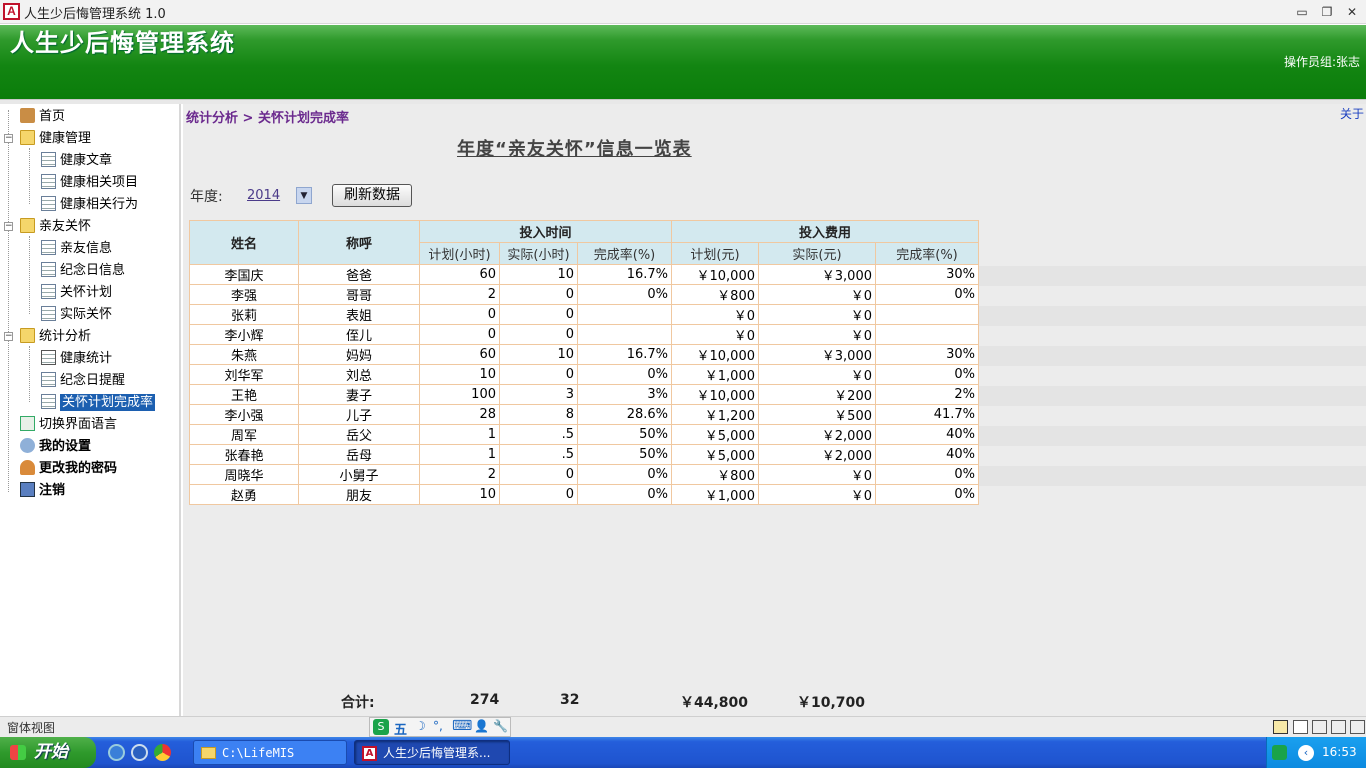 The height and width of the screenshot is (768, 1366). I want to click on cell-plan-cost: ￥1,200, so click(715, 414).